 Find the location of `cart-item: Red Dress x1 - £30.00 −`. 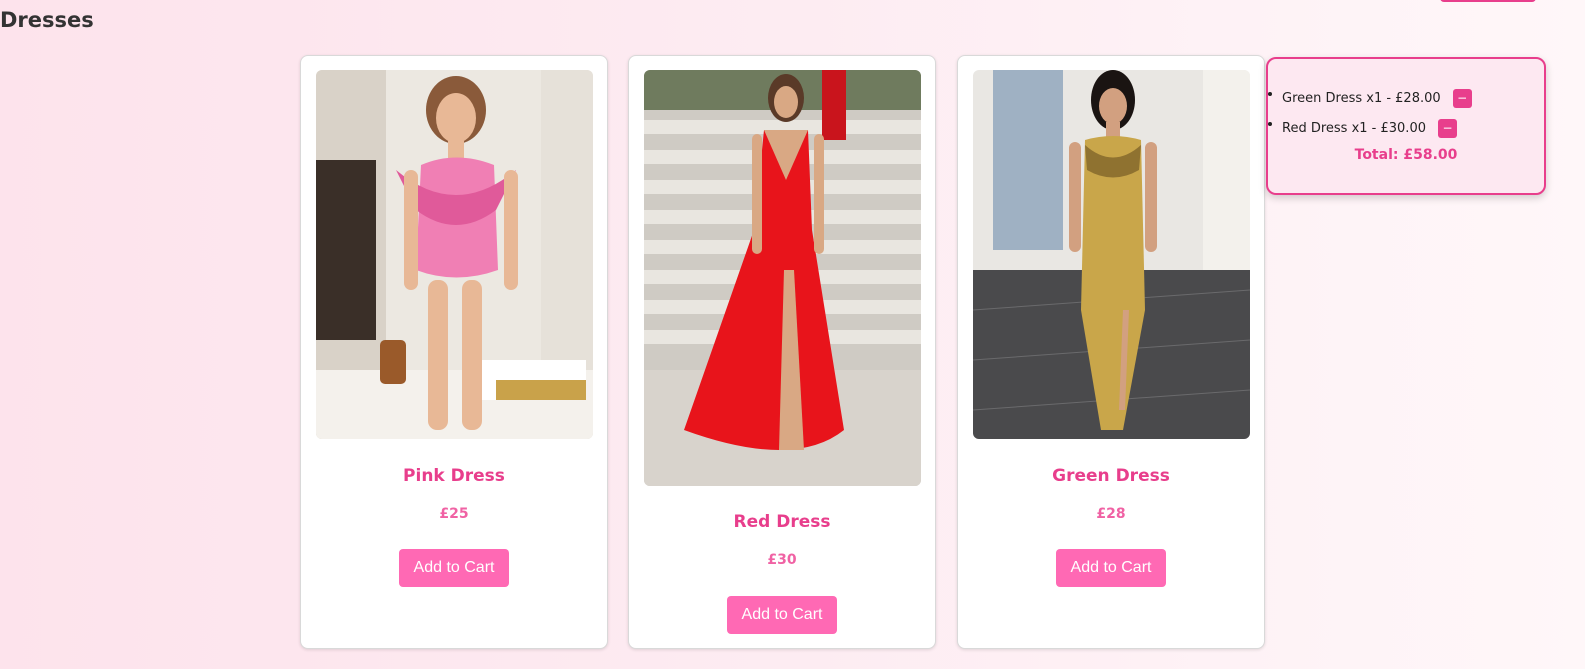

cart-item: Red Dress x1 - £30.00 − is located at coordinates (1406, 128).